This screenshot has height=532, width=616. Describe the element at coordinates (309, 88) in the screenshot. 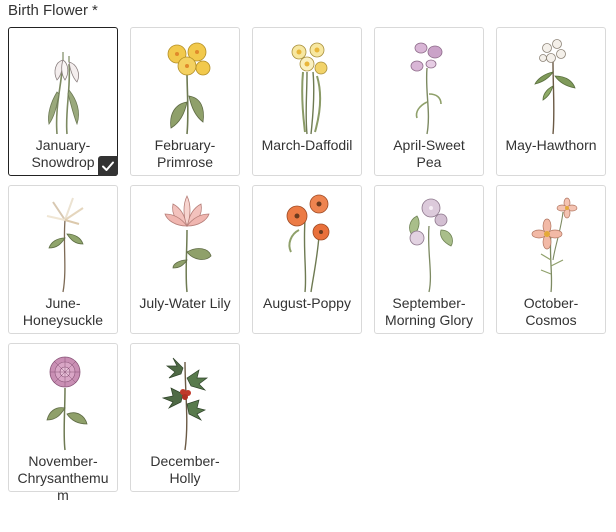

I see `daffodil-illustration` at that location.